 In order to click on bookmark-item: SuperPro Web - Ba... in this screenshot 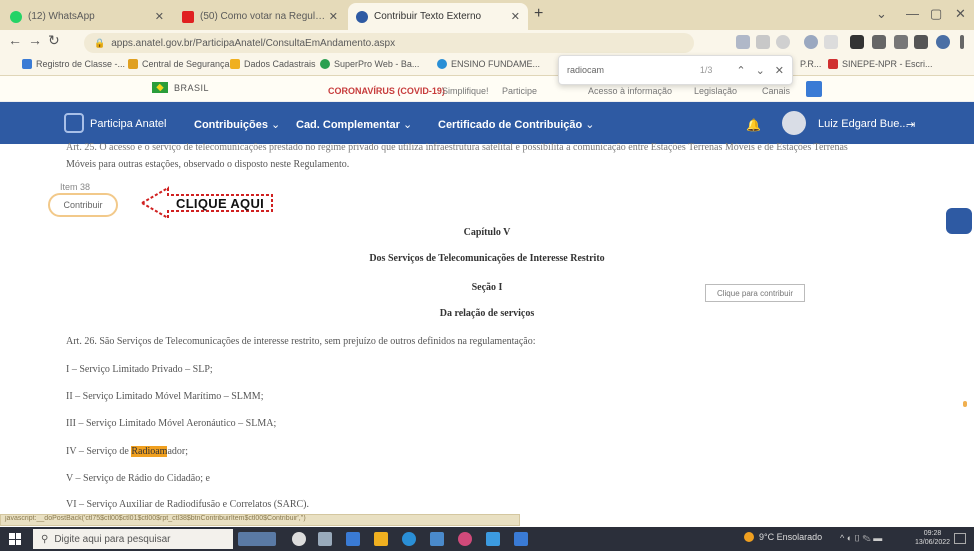, I will do `click(369, 64)`.